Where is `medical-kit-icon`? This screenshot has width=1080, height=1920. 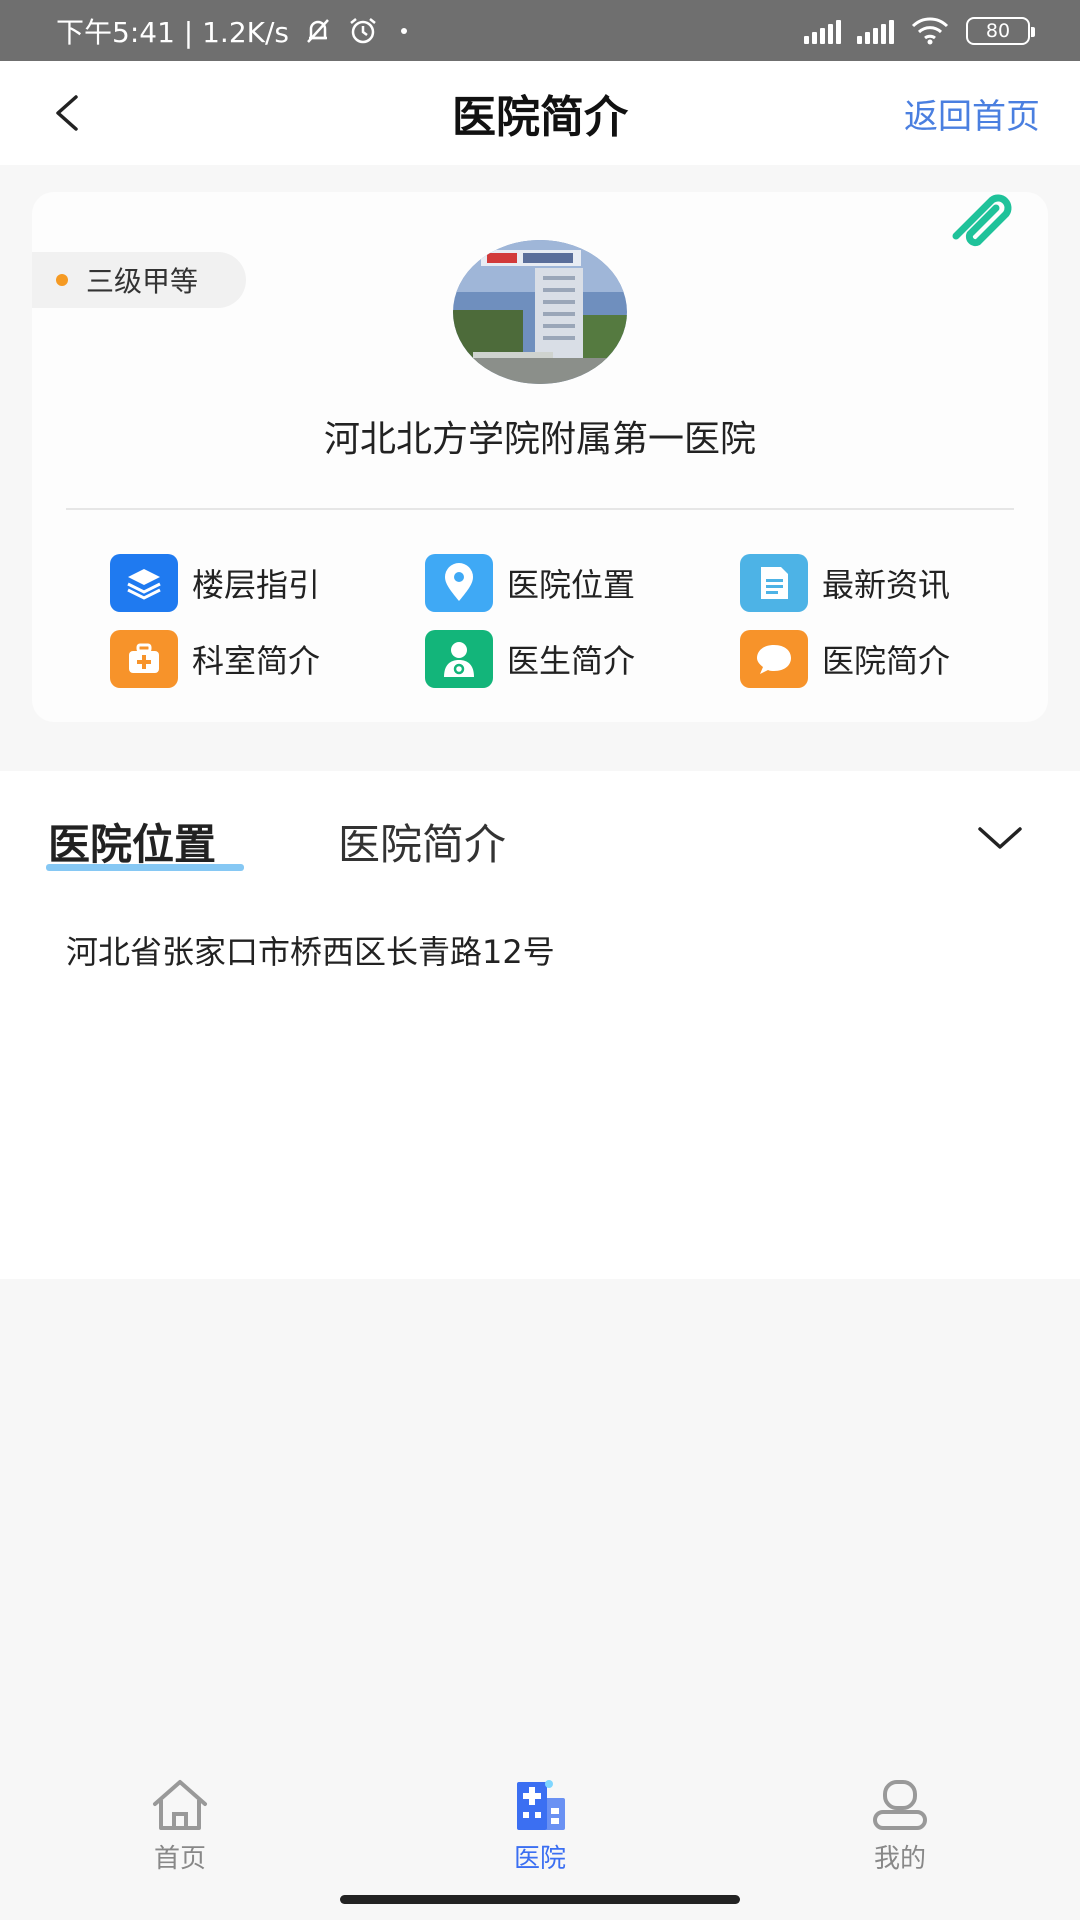
medical-kit-icon is located at coordinates (144, 659).